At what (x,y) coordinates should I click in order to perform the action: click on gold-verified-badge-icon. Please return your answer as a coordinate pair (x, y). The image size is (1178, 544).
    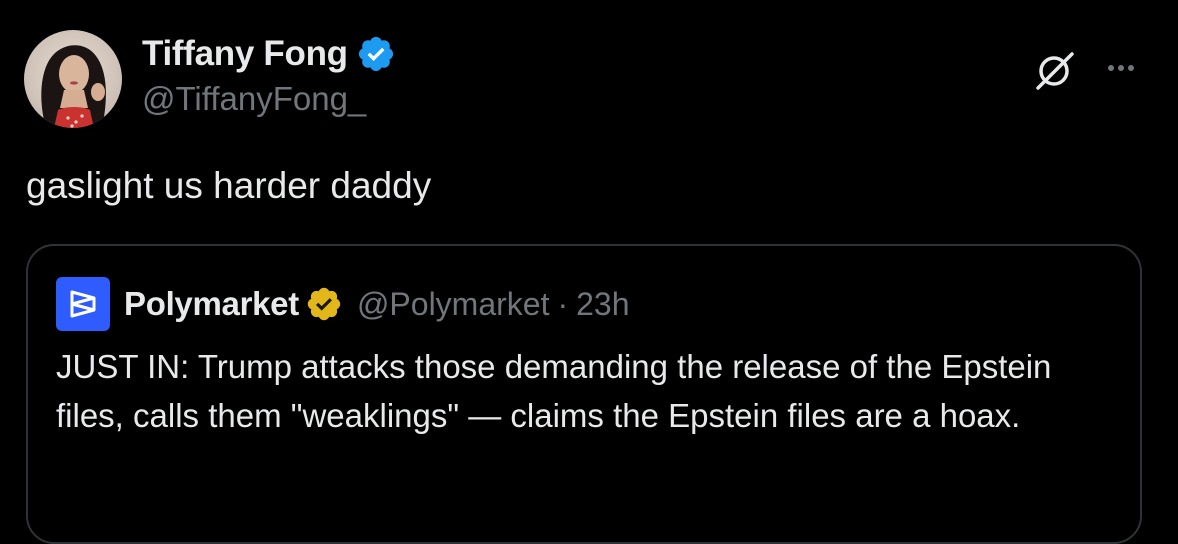
    Looking at the image, I should click on (324, 304).